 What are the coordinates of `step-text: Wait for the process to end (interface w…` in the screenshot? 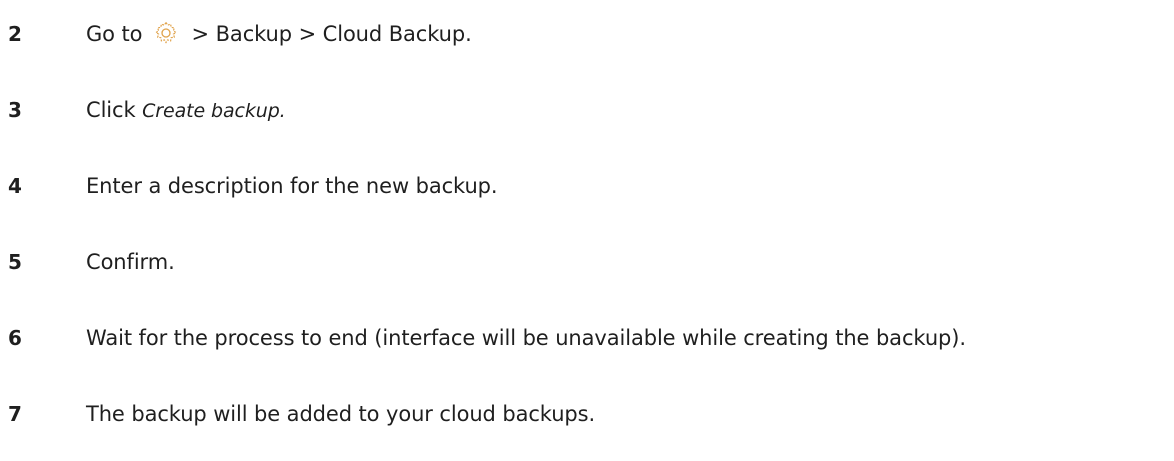 It's located at (526, 338).